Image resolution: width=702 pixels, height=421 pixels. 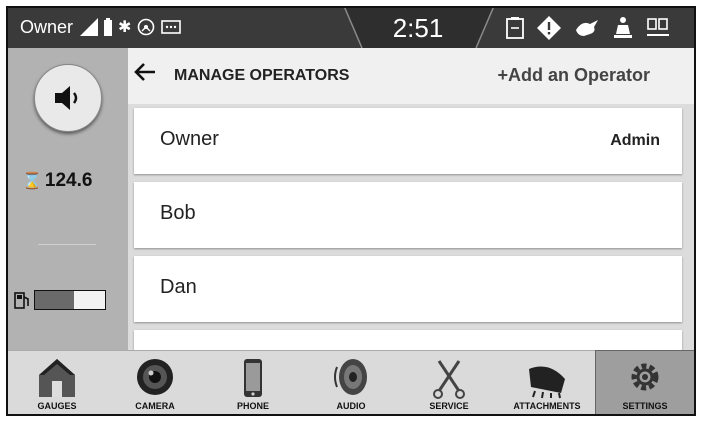 I want to click on rail-divider, so click(x=67, y=244).